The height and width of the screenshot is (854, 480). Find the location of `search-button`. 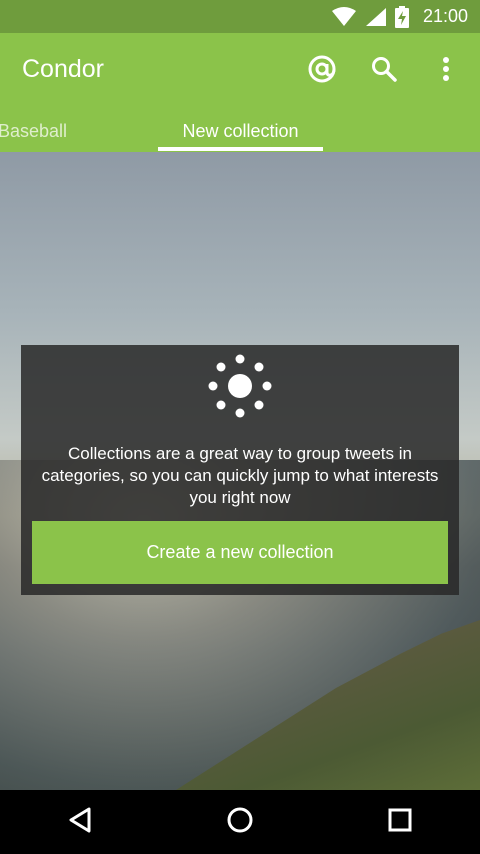

search-button is located at coordinates (384, 71).